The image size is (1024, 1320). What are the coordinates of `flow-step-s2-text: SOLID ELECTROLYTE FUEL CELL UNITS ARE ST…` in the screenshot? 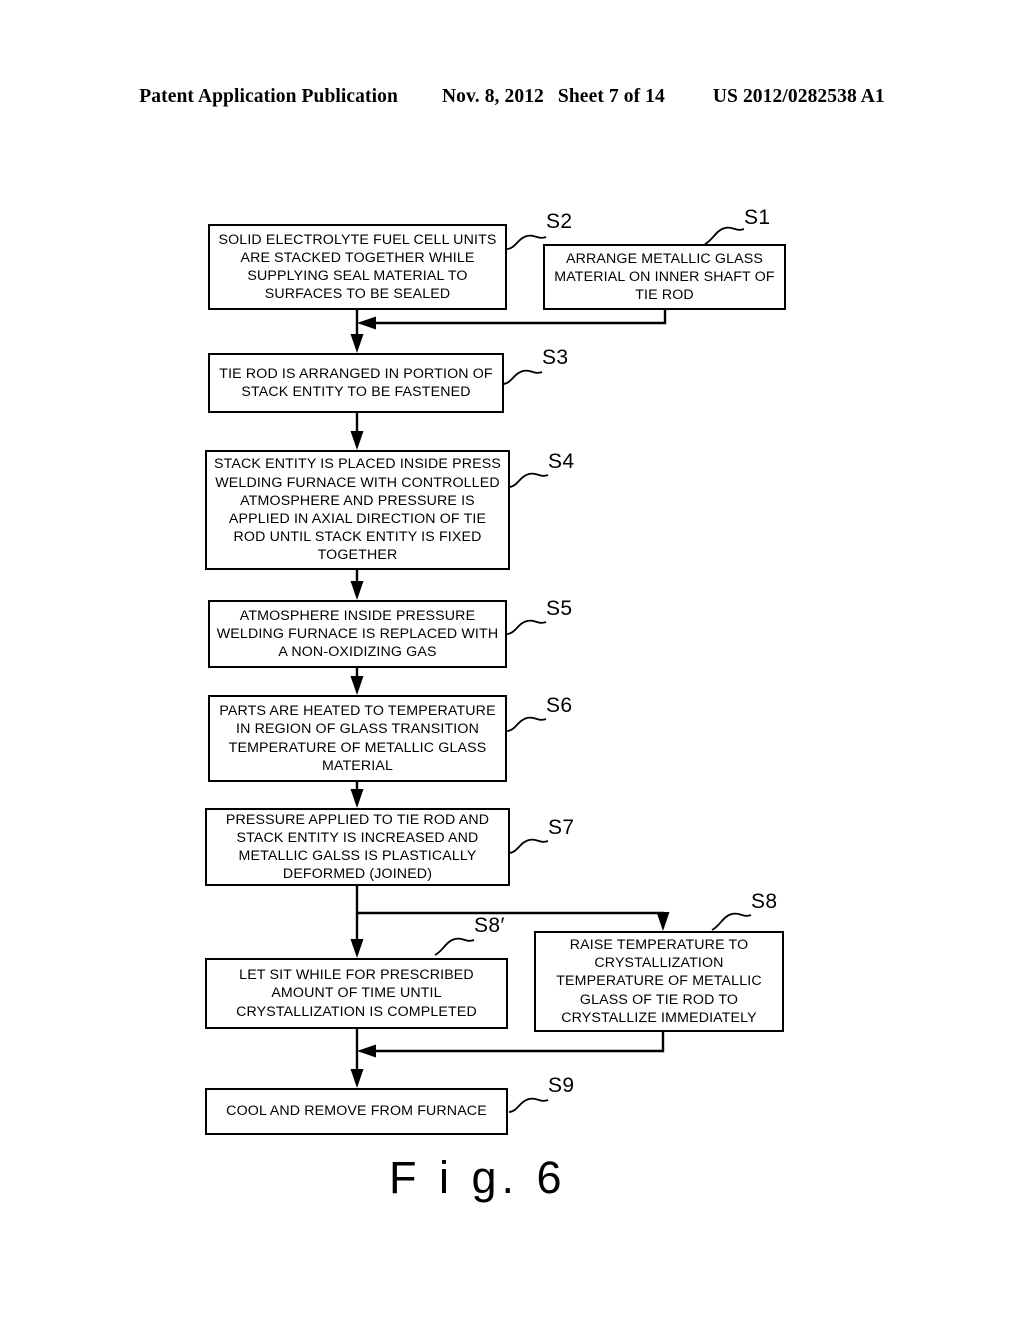 It's located at (357, 267).